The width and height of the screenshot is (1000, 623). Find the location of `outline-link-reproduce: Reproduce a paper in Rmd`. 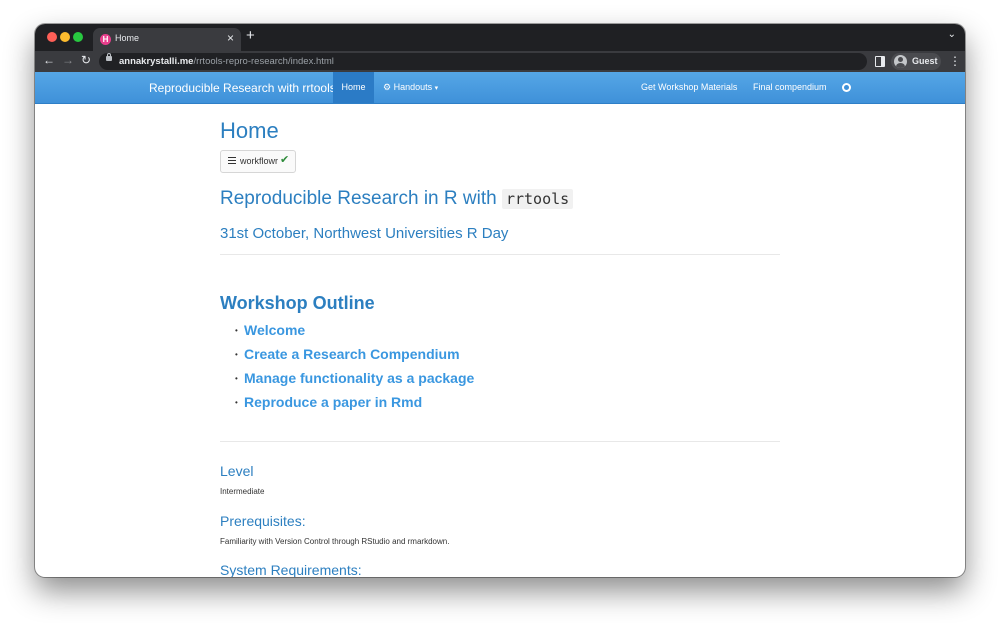

outline-link-reproduce: Reproduce a paper in Rmd is located at coordinates (333, 402).